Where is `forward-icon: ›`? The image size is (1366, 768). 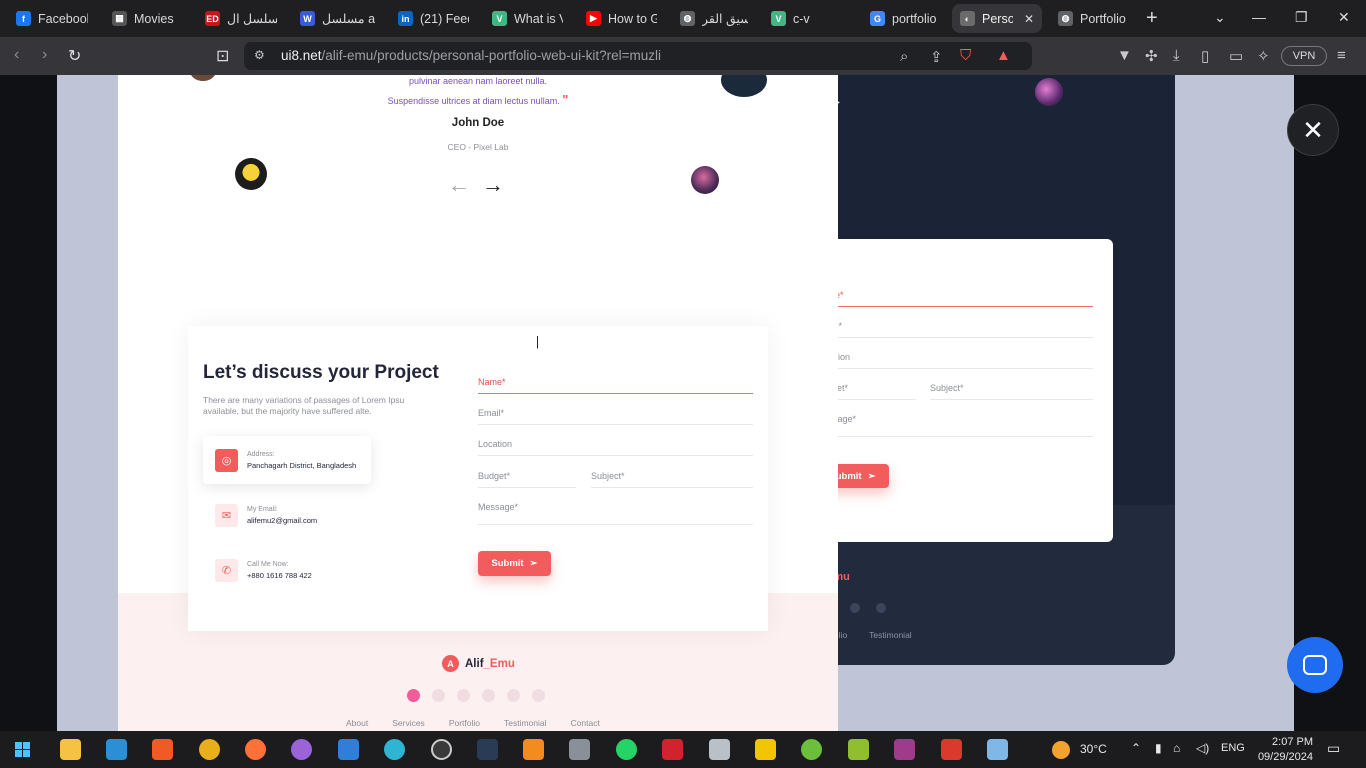
forward-icon: › is located at coordinates (44, 55).